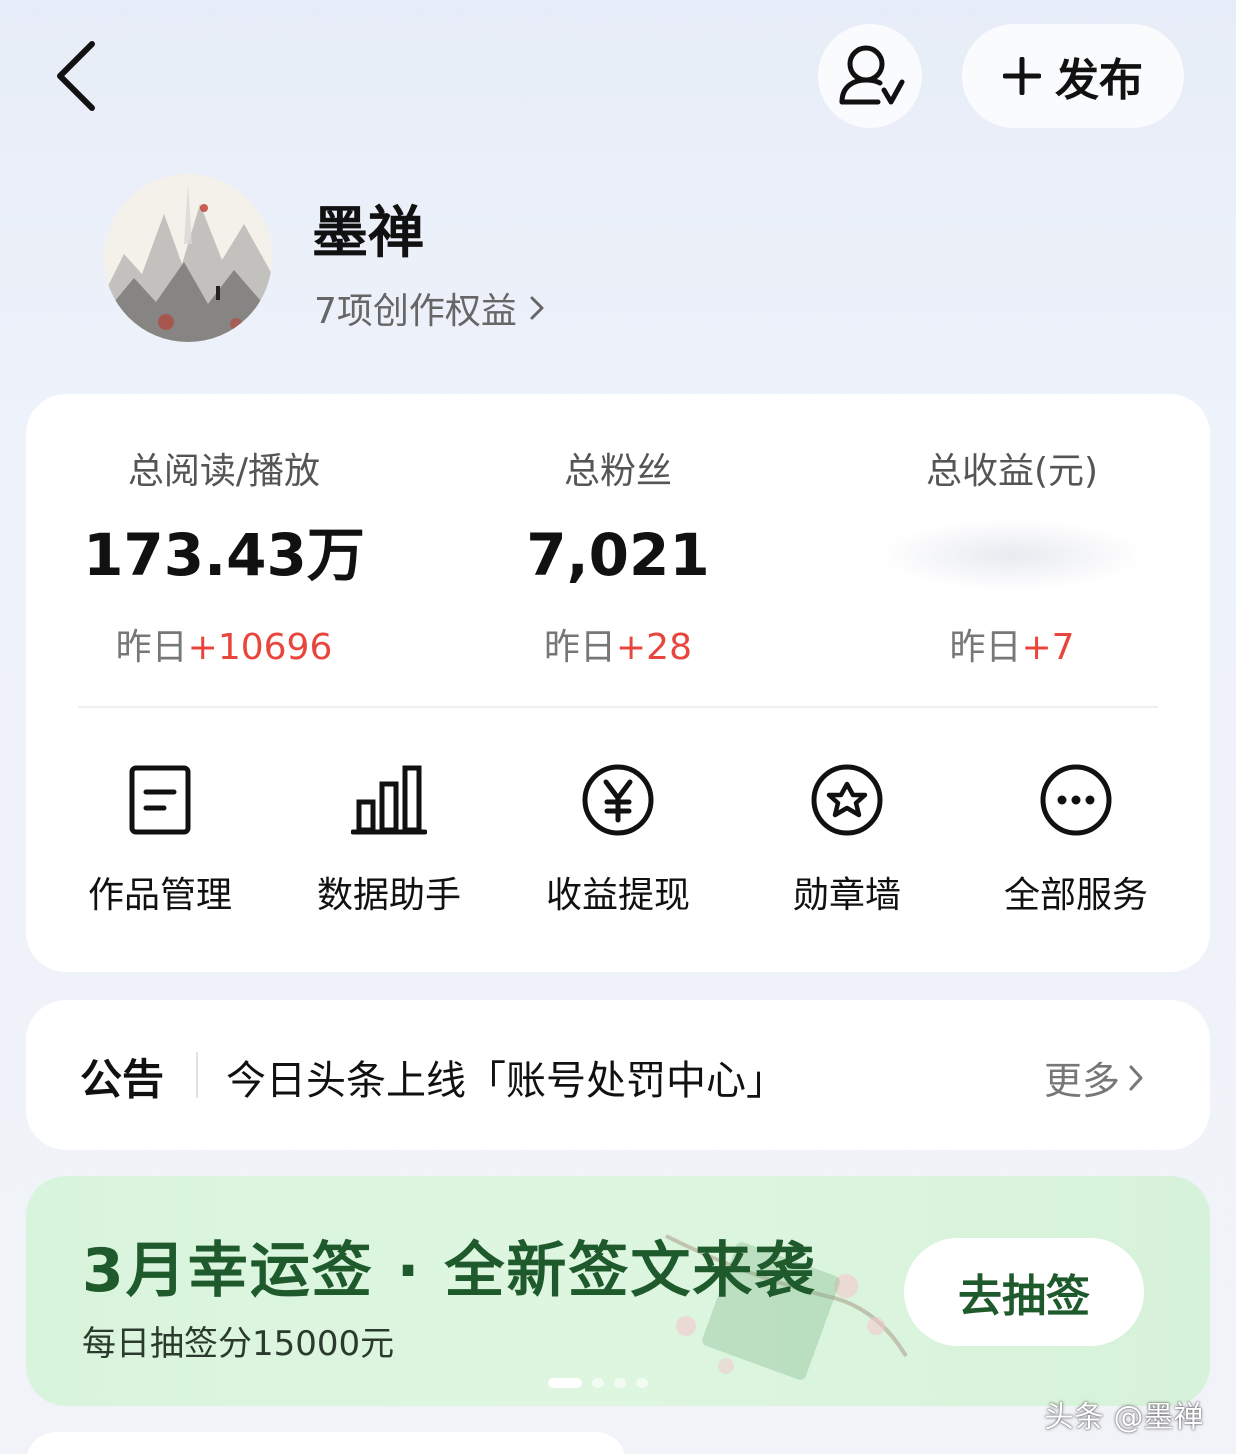  I want to click on service-label: 数据助手, so click(388, 895).